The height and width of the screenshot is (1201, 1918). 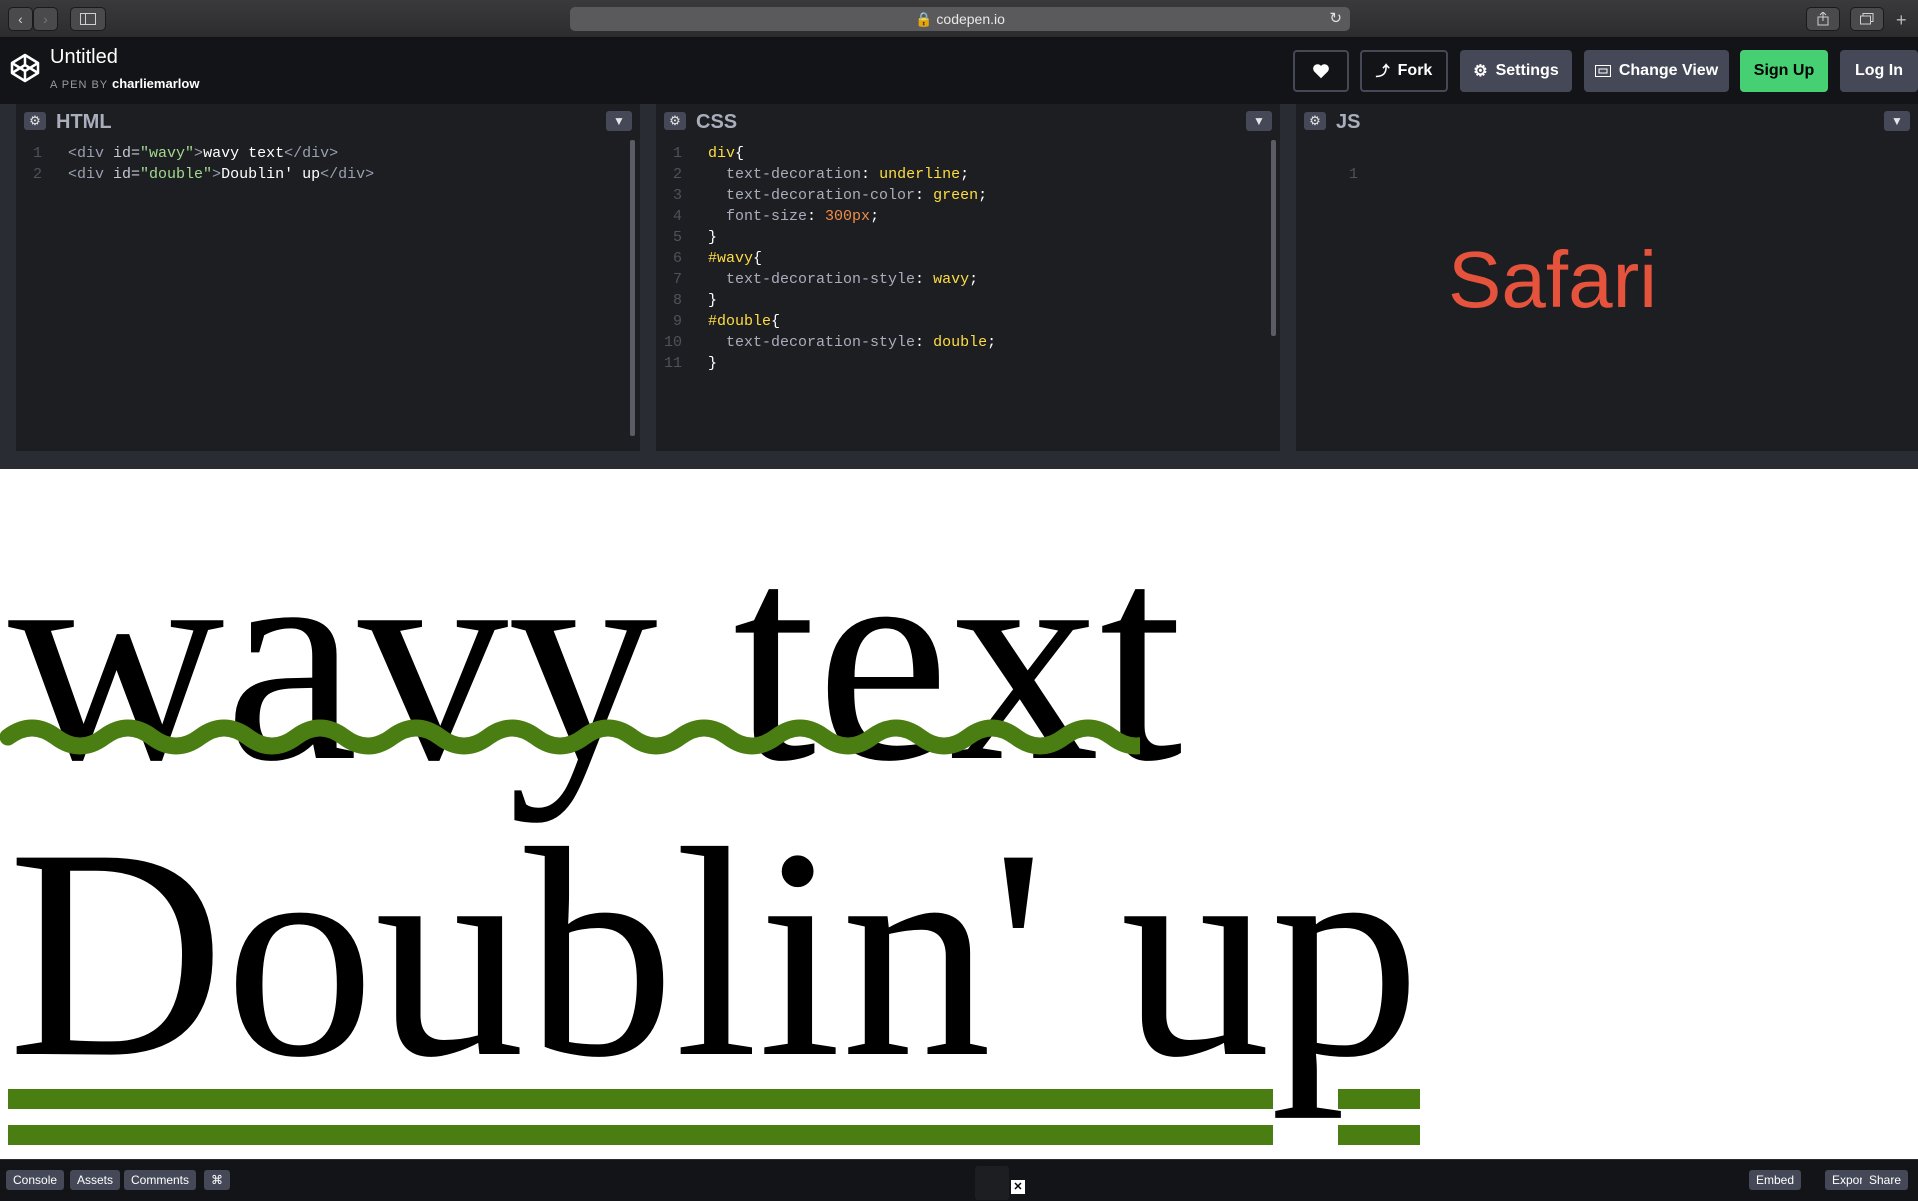 I want to click on code-line: 4 font-size: 300px;, so click(x=826, y=216).